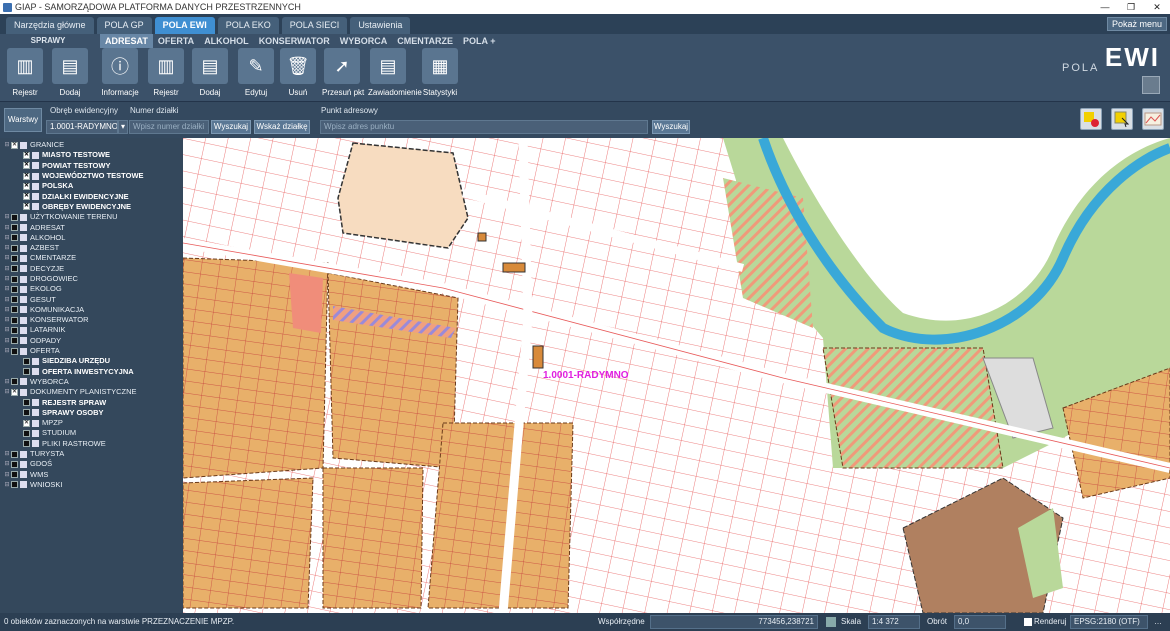 This screenshot has height=631, width=1170. I want to click on sub-tab: WYBORCA, so click(364, 41).